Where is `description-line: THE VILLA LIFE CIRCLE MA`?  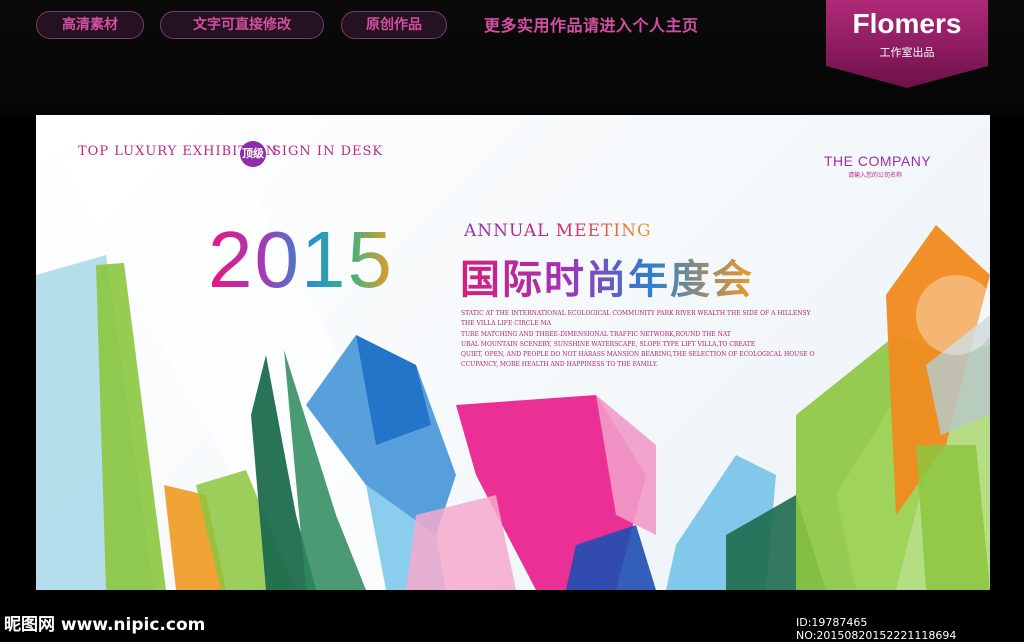 description-line: THE VILLA LIFE CIRCLE MA is located at coordinates (506, 324).